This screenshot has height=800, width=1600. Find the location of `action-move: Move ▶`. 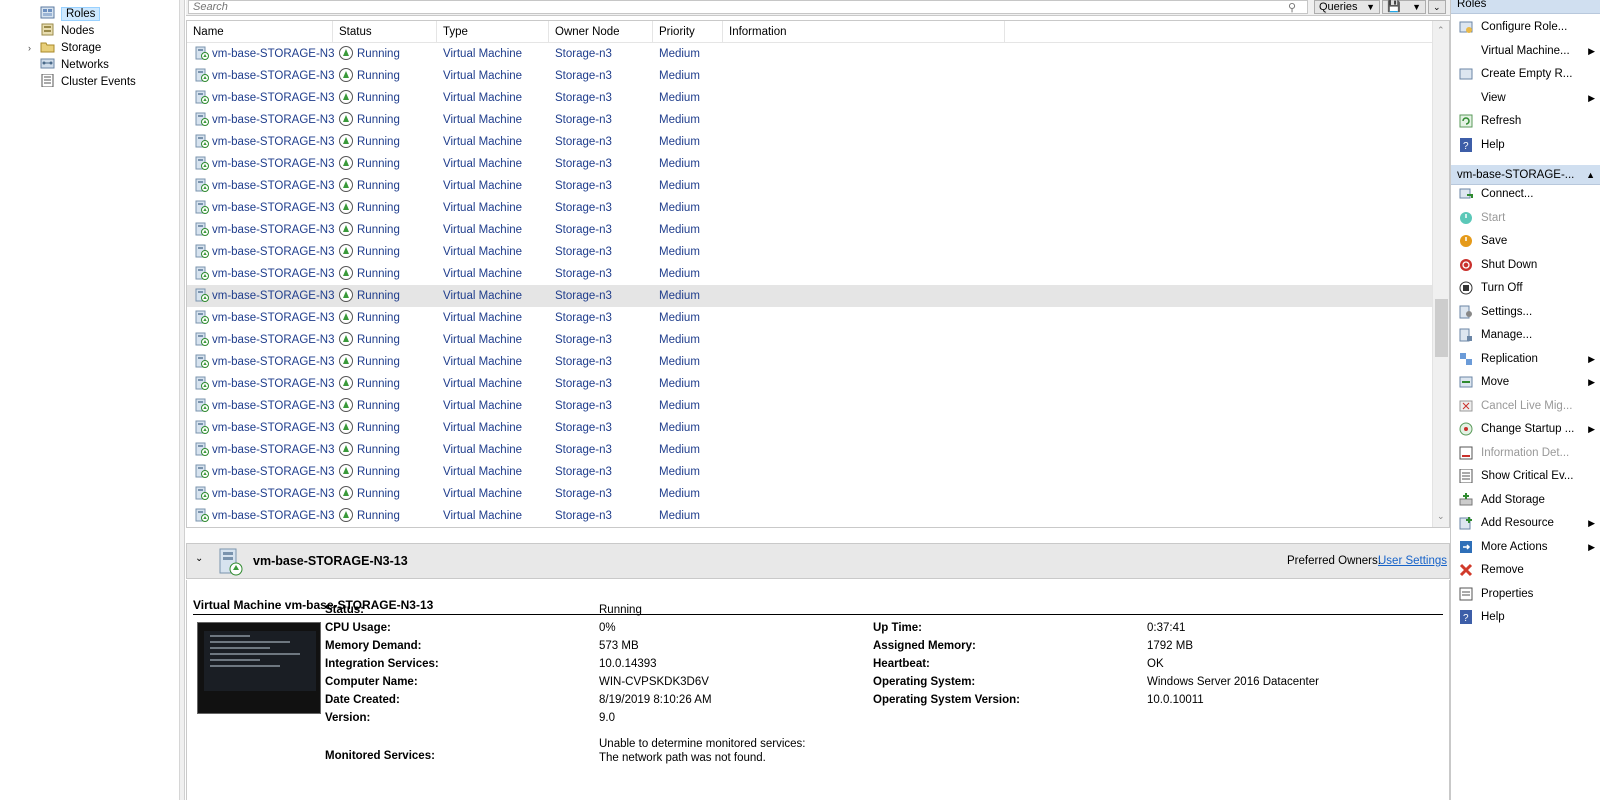

action-move: Move ▶ is located at coordinates (1525, 382).